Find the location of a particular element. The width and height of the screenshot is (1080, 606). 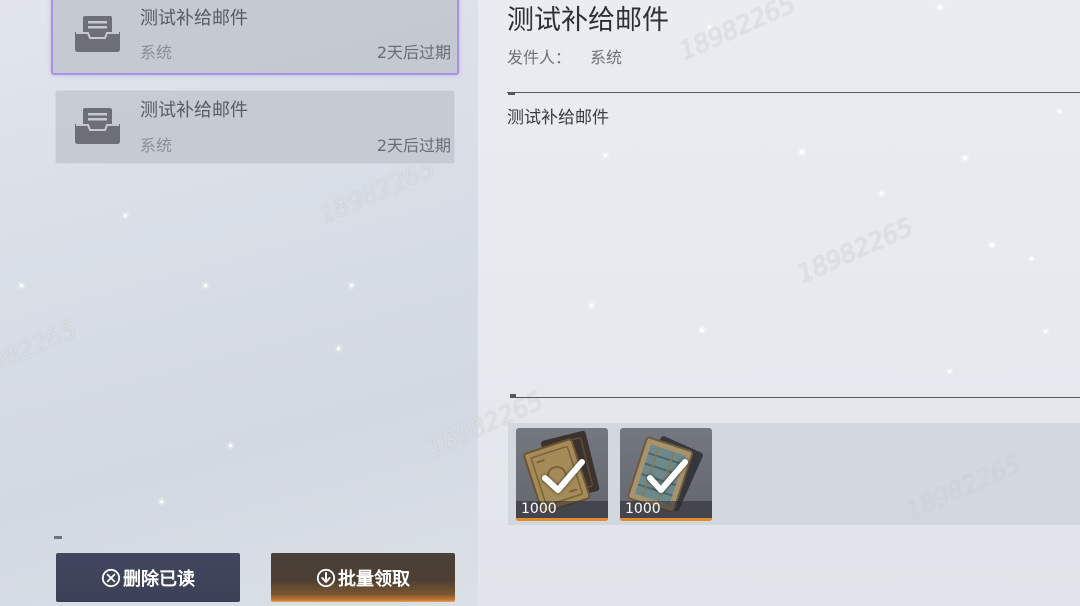

rewards-divider is located at coordinates (795, 397).